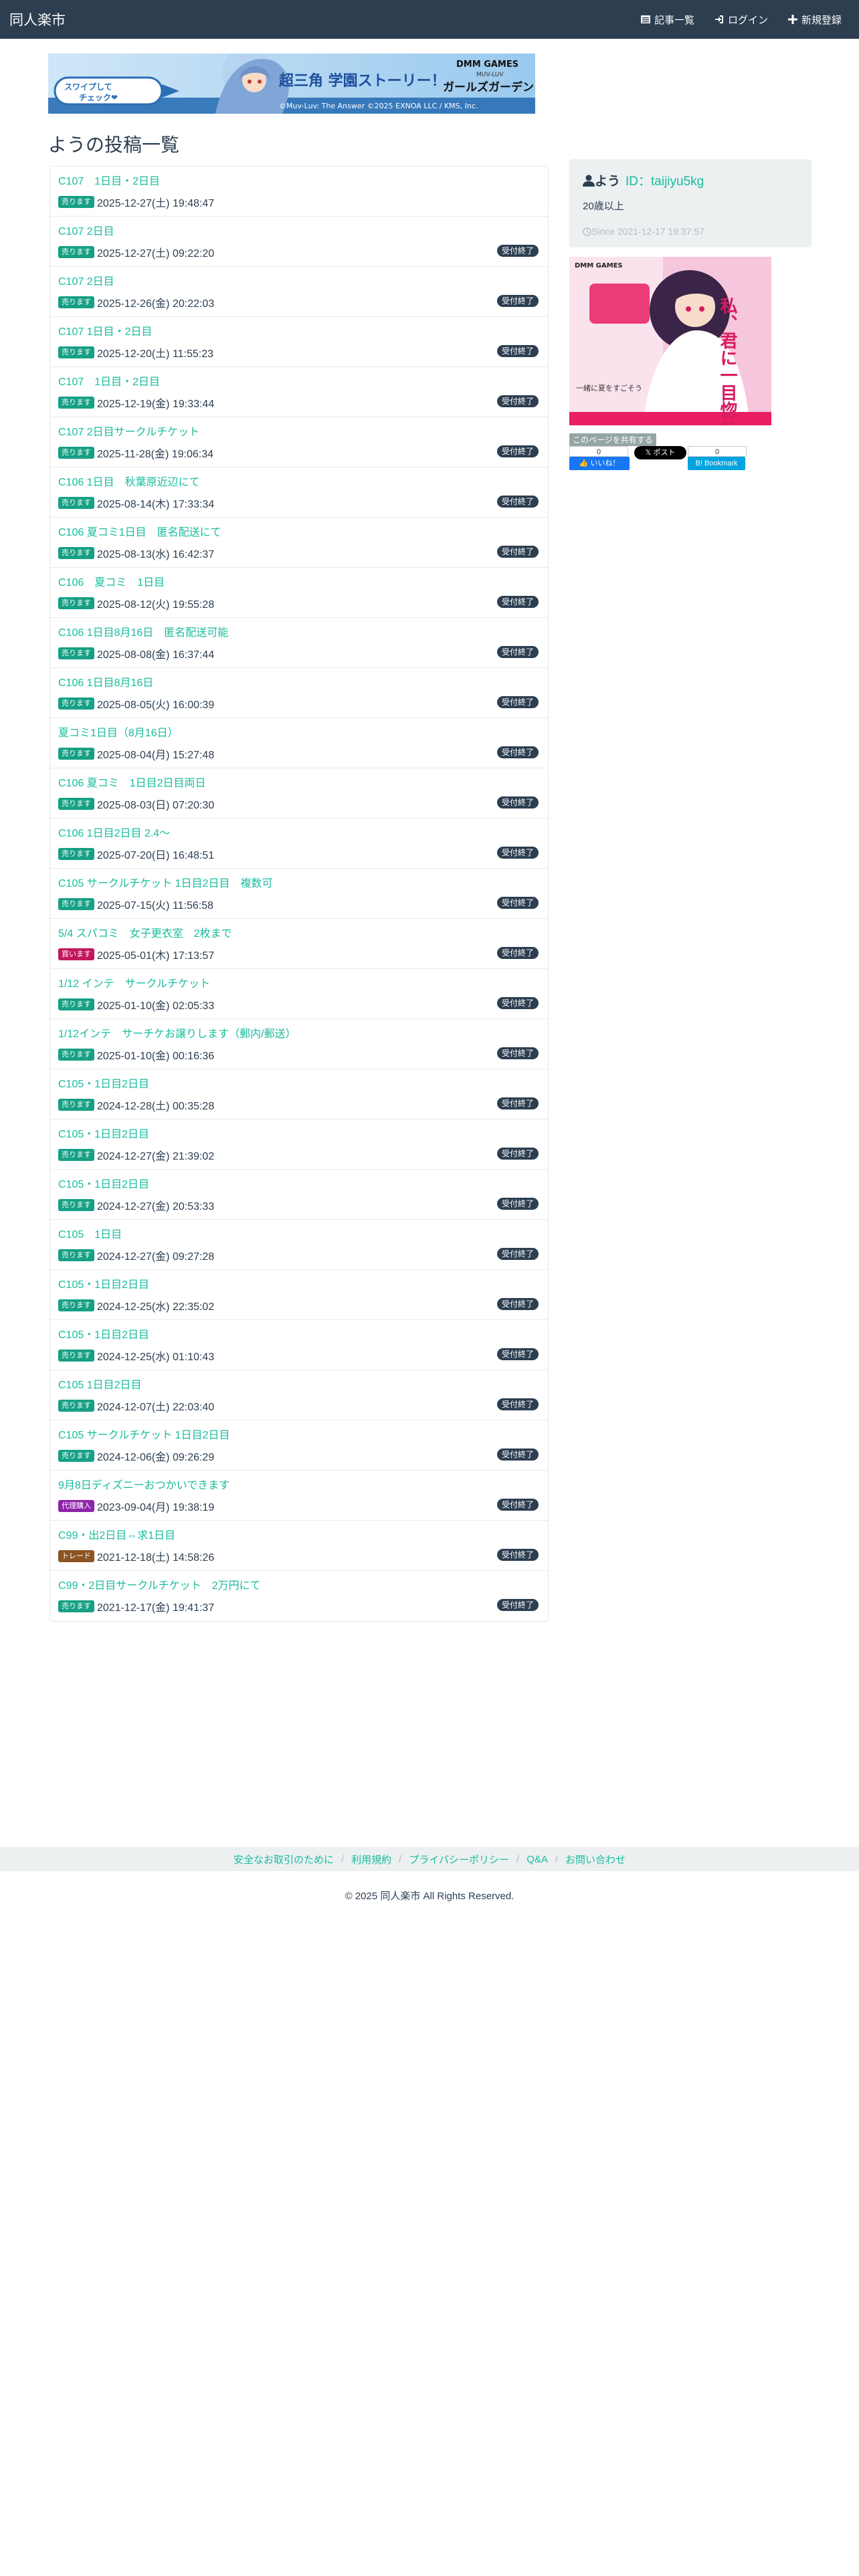 The image size is (859, 2576). Describe the element at coordinates (667, 20) in the screenshot. I see `nav-posts-link: 記事一覧` at that location.